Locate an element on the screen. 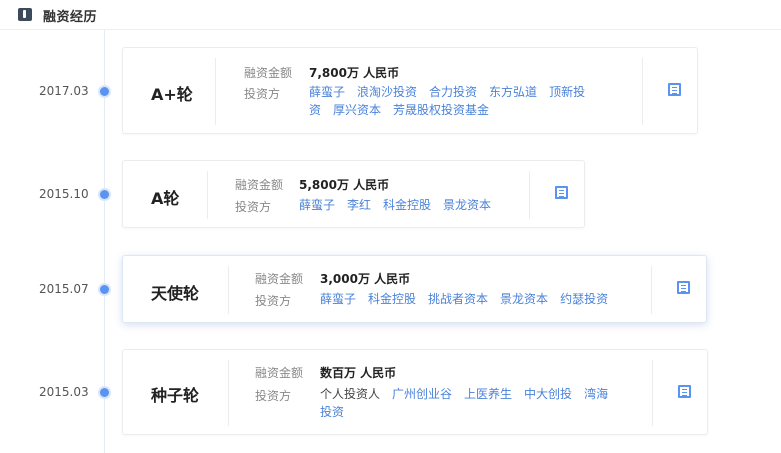 This screenshot has height=453, width=781. investor-list: 薛蛮子 李红 科金控股 景龙资本 is located at coordinates (419, 205).